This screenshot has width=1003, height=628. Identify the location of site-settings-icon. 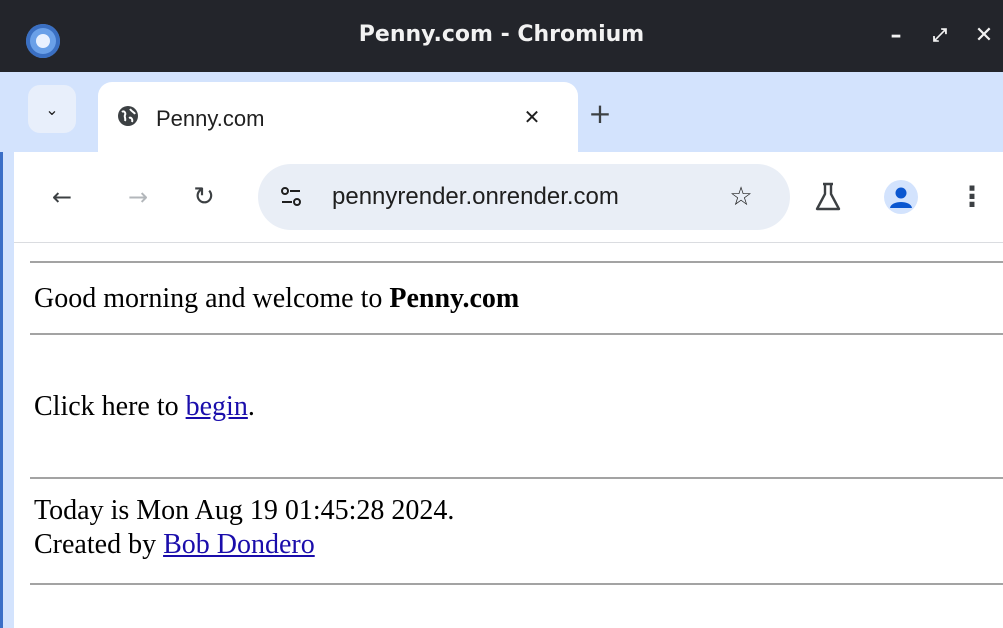
(291, 196).